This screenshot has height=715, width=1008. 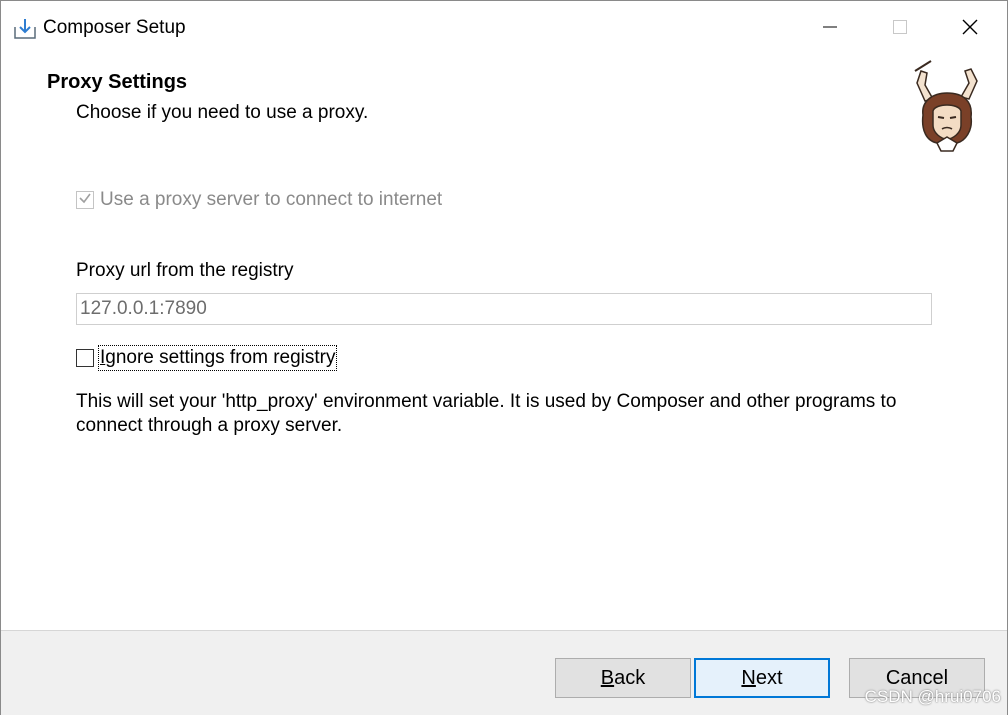 I want to click on minimize-icon, so click(x=830, y=29).